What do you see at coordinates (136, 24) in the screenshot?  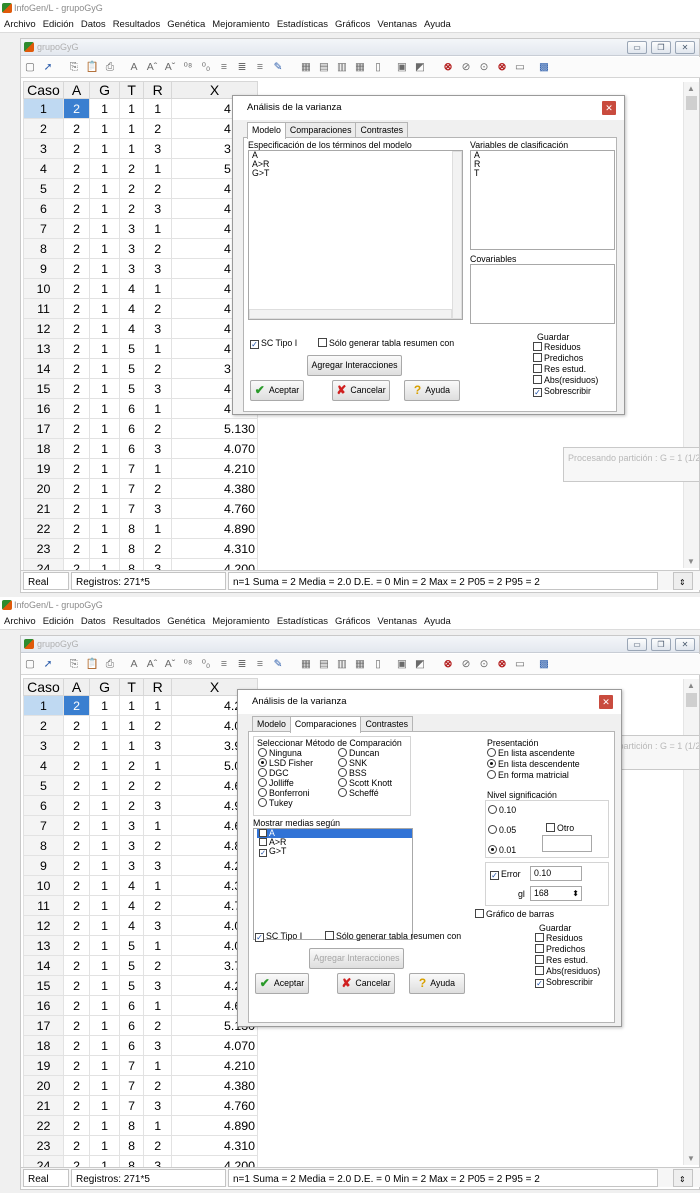 I see `menu-resultados: Resultados` at bounding box center [136, 24].